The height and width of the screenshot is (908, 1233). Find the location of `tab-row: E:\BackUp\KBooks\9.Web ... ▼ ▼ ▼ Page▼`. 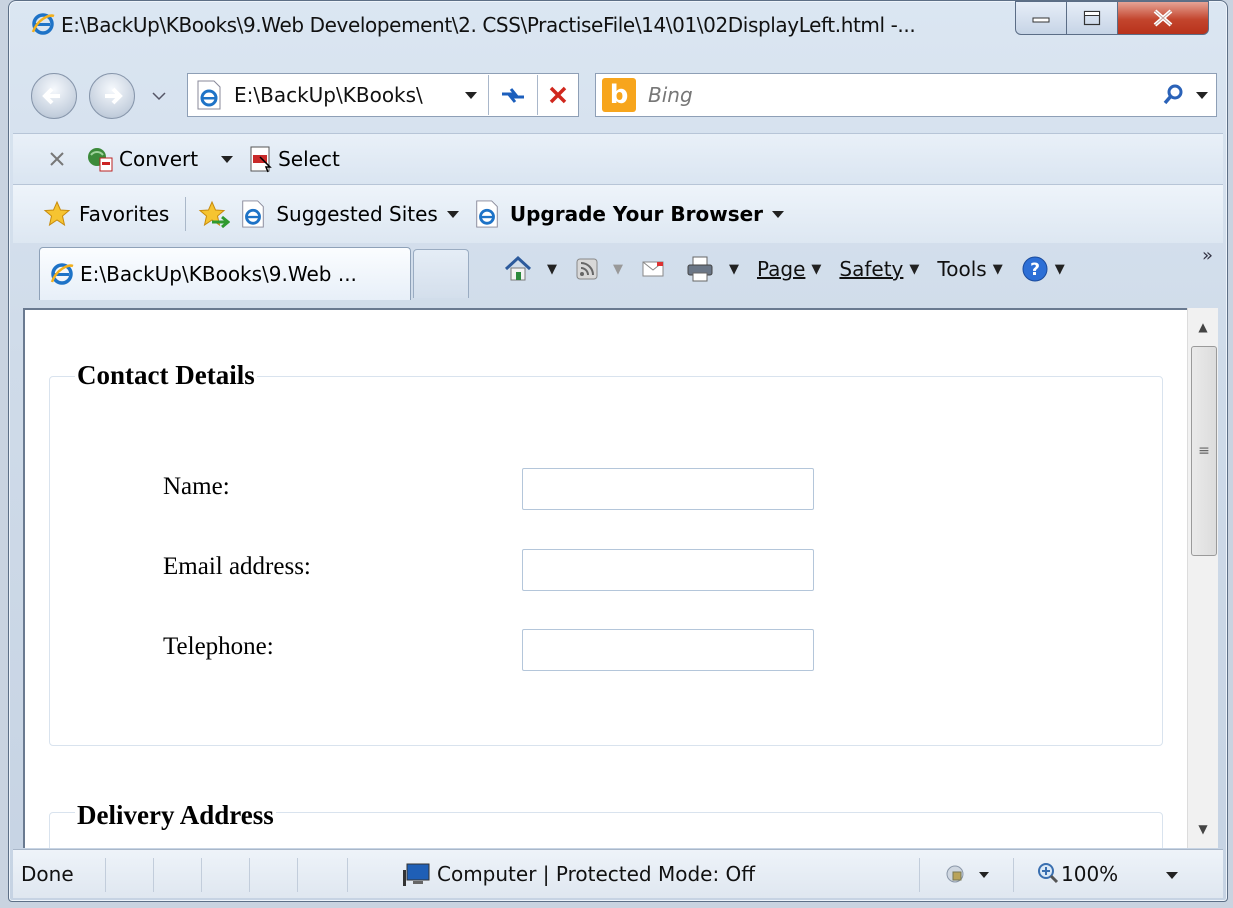

tab-row: E:\BackUp\KBooks\9.Web ... ▼ ▼ ▼ Page▼ is located at coordinates (618, 276).